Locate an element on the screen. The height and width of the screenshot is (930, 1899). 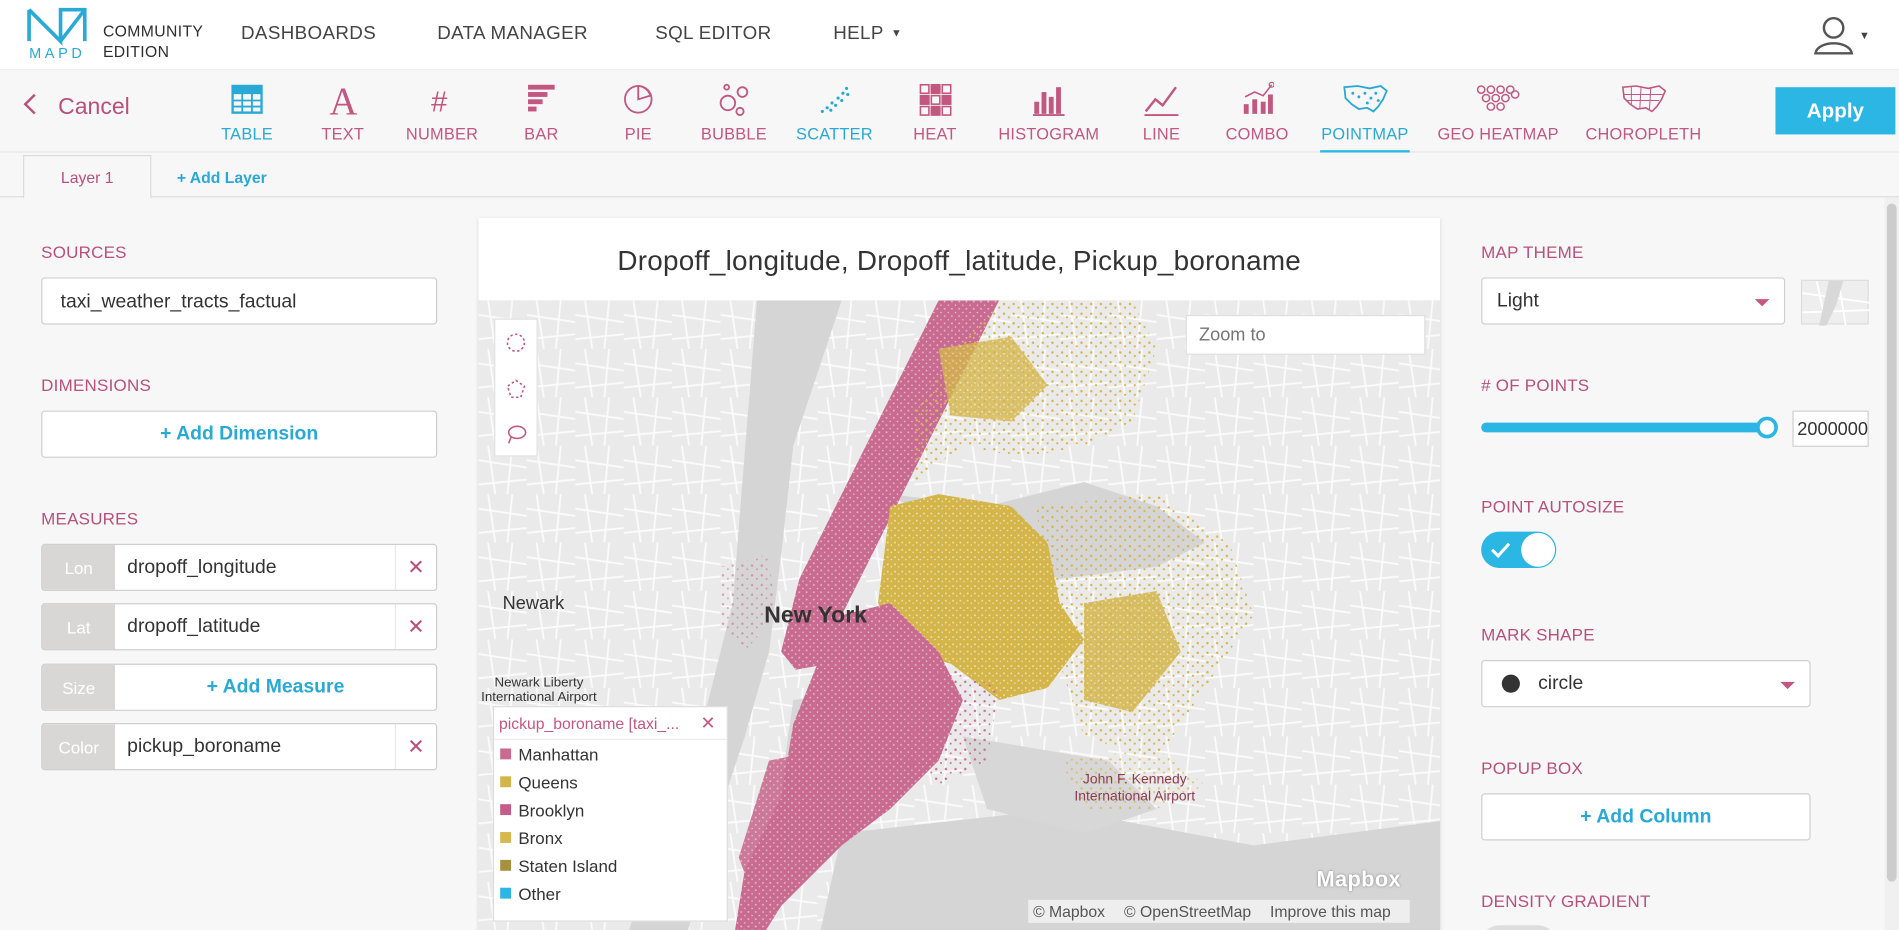
add-column-button: + Add Column is located at coordinates (1646, 817).